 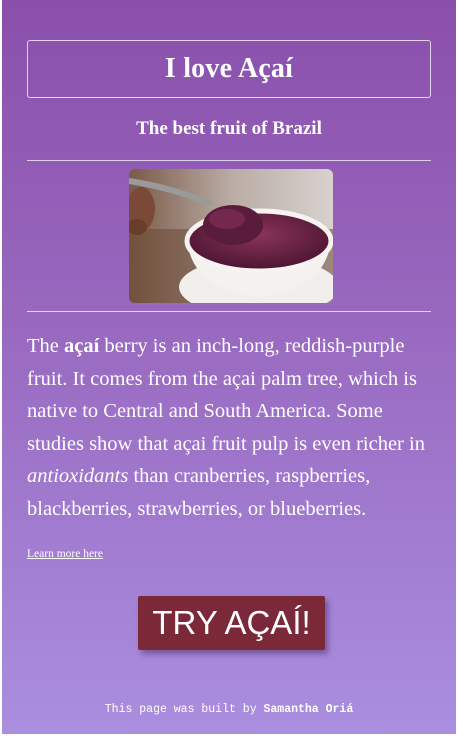 What do you see at coordinates (45, 346) in the screenshot?
I see `description-text-1: The` at bounding box center [45, 346].